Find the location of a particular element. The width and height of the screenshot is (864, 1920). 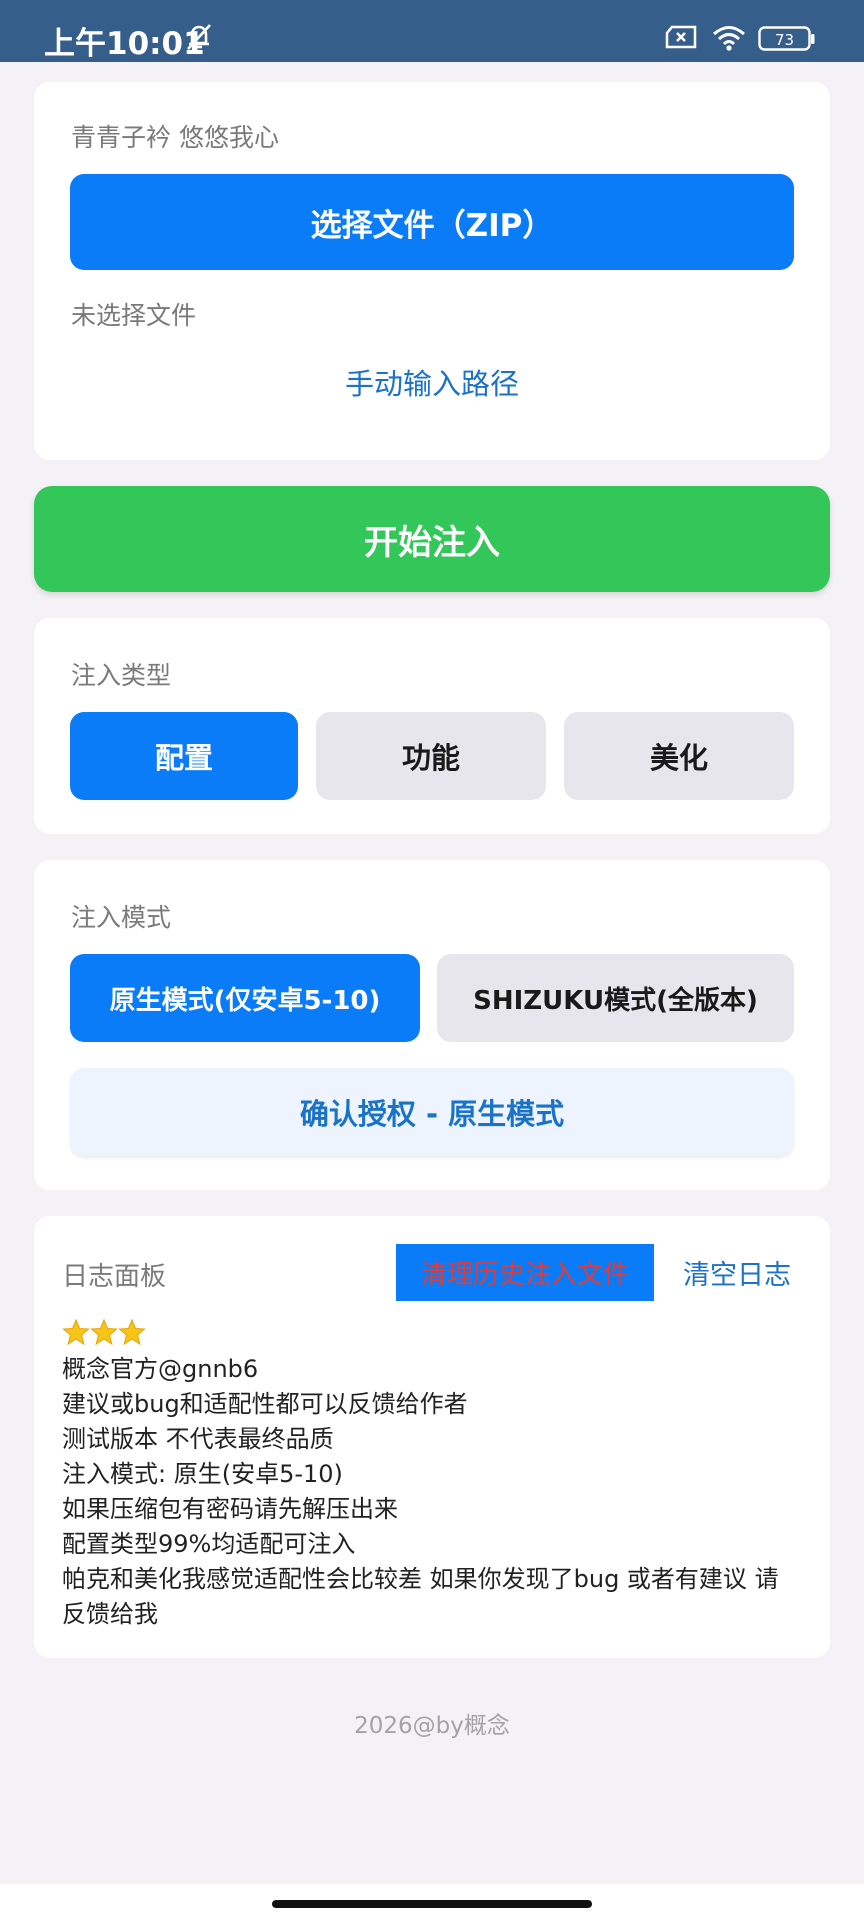

log-line: 注入模式: 原生(安卓5-10) is located at coordinates (202, 1474).